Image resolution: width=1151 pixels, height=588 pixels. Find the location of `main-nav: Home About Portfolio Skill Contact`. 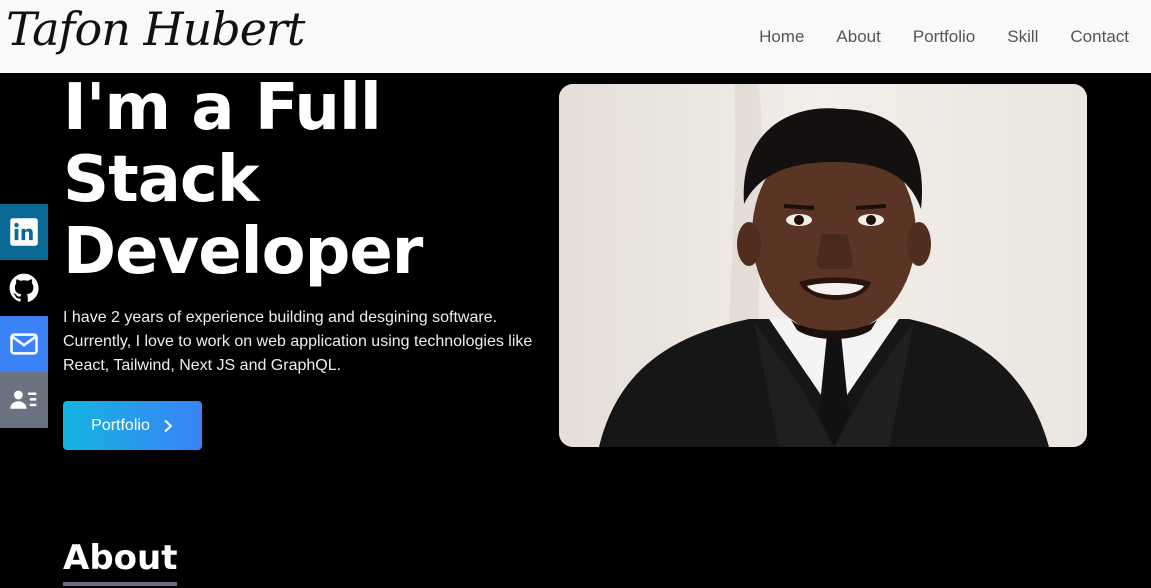

main-nav: Home About Portfolio Skill Contact is located at coordinates (955, 36).